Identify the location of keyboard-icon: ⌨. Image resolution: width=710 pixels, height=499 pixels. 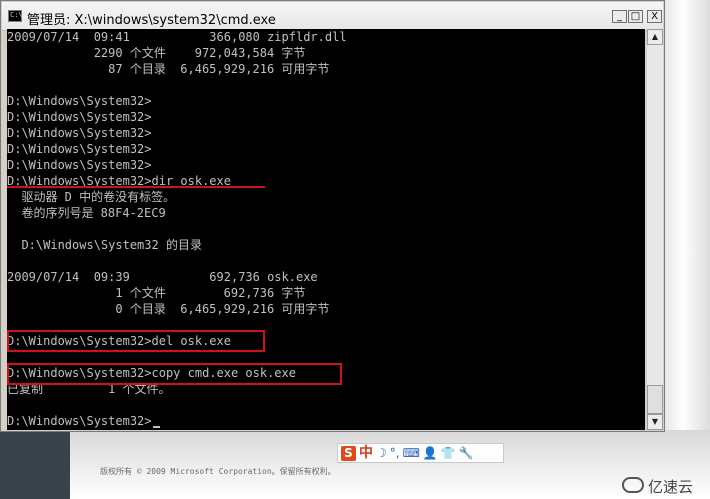
(411, 453).